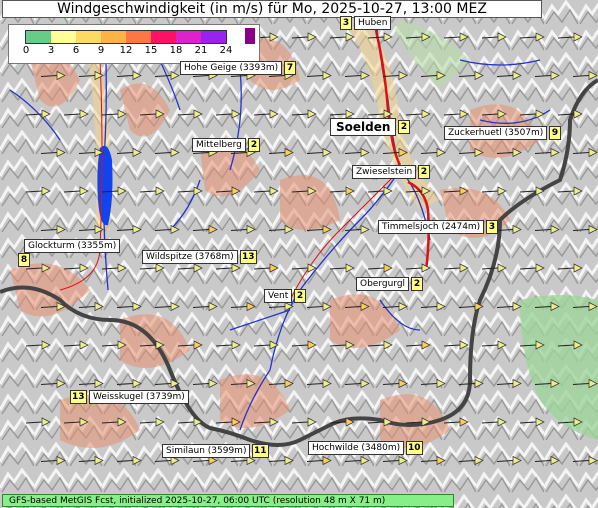  Describe the element at coordinates (260, 451) in the screenshot. I see `wind-value-badge: 11` at that location.